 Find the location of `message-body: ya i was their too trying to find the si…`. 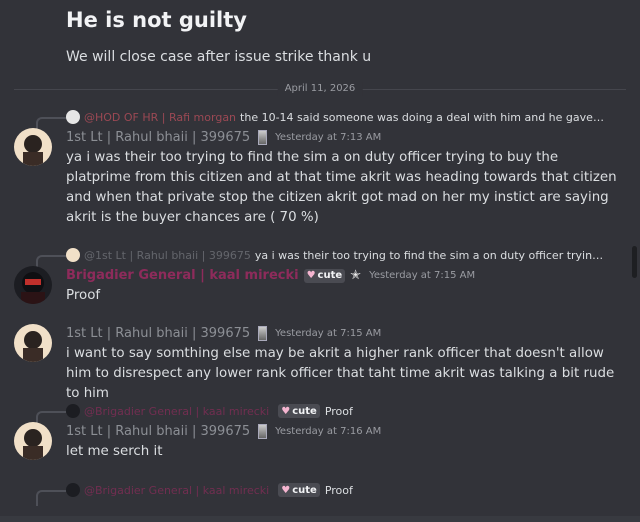

message-body: ya i was their too trying to find the si… is located at coordinates (341, 187).